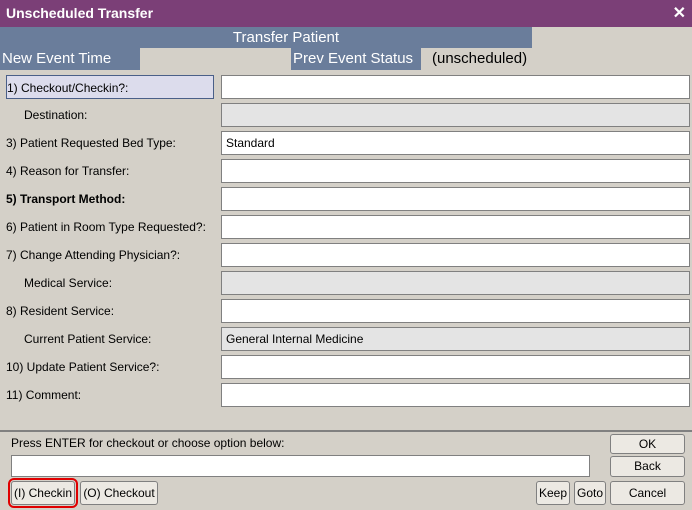 Image resolution: width=692 pixels, height=510 pixels. What do you see at coordinates (60, 311) in the screenshot?
I see `resident-service-label: 8) Resident Service:` at bounding box center [60, 311].